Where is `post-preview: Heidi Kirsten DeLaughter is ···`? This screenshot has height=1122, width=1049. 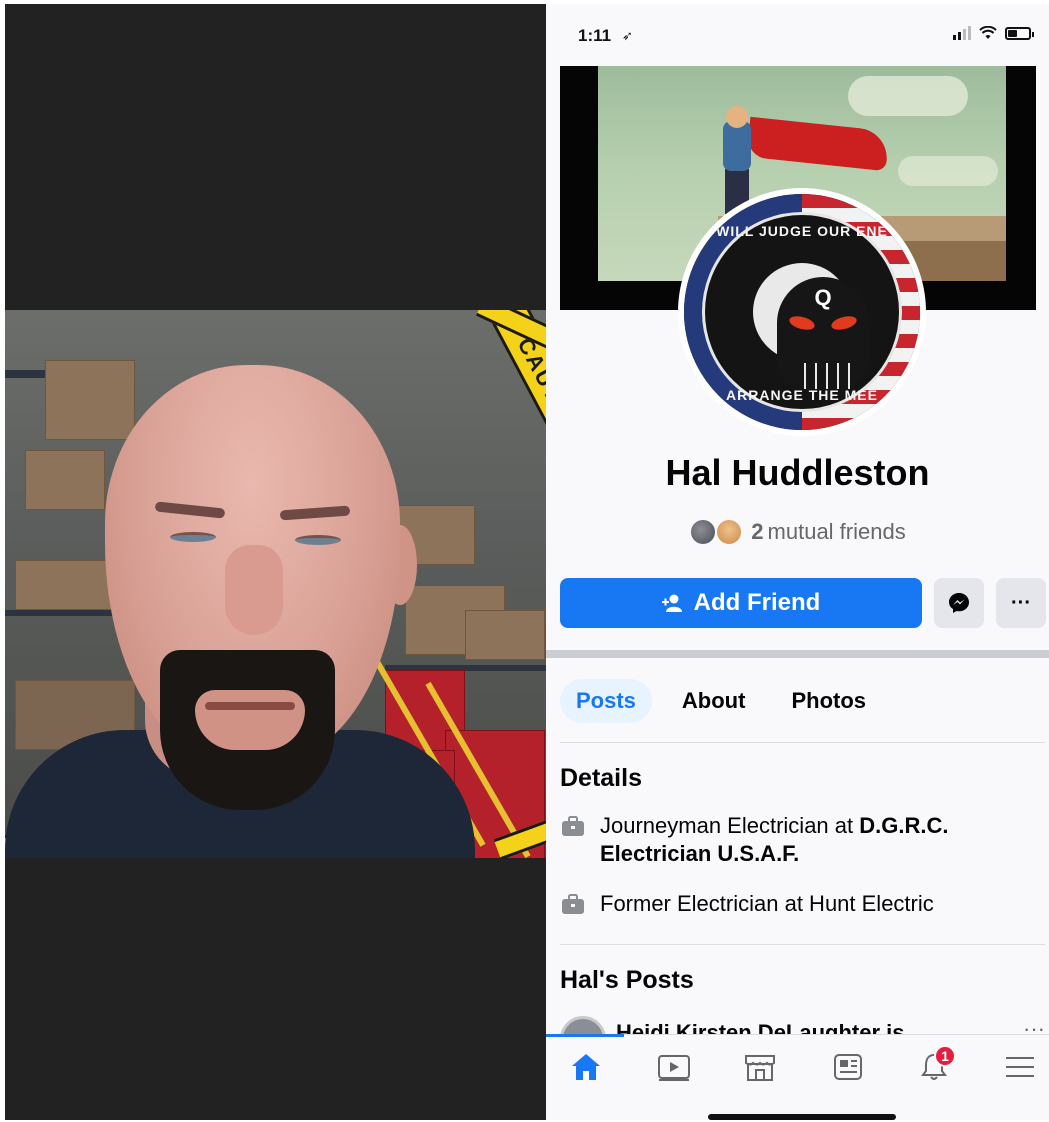 post-preview: Heidi Kirsten DeLaughter is ··· is located at coordinates (802, 1026).